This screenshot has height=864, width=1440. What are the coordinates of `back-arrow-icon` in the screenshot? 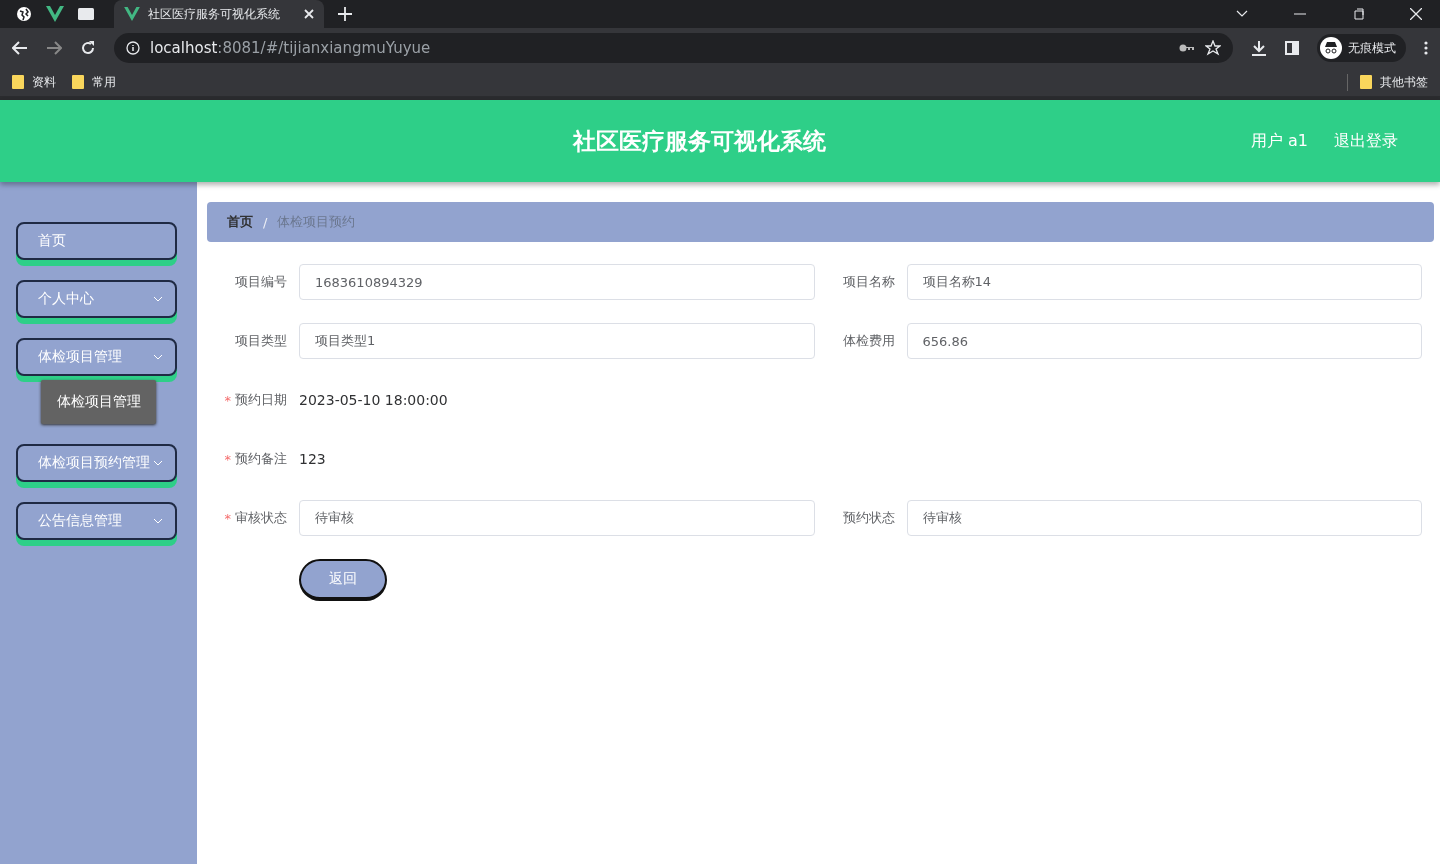 It's located at (20, 48).